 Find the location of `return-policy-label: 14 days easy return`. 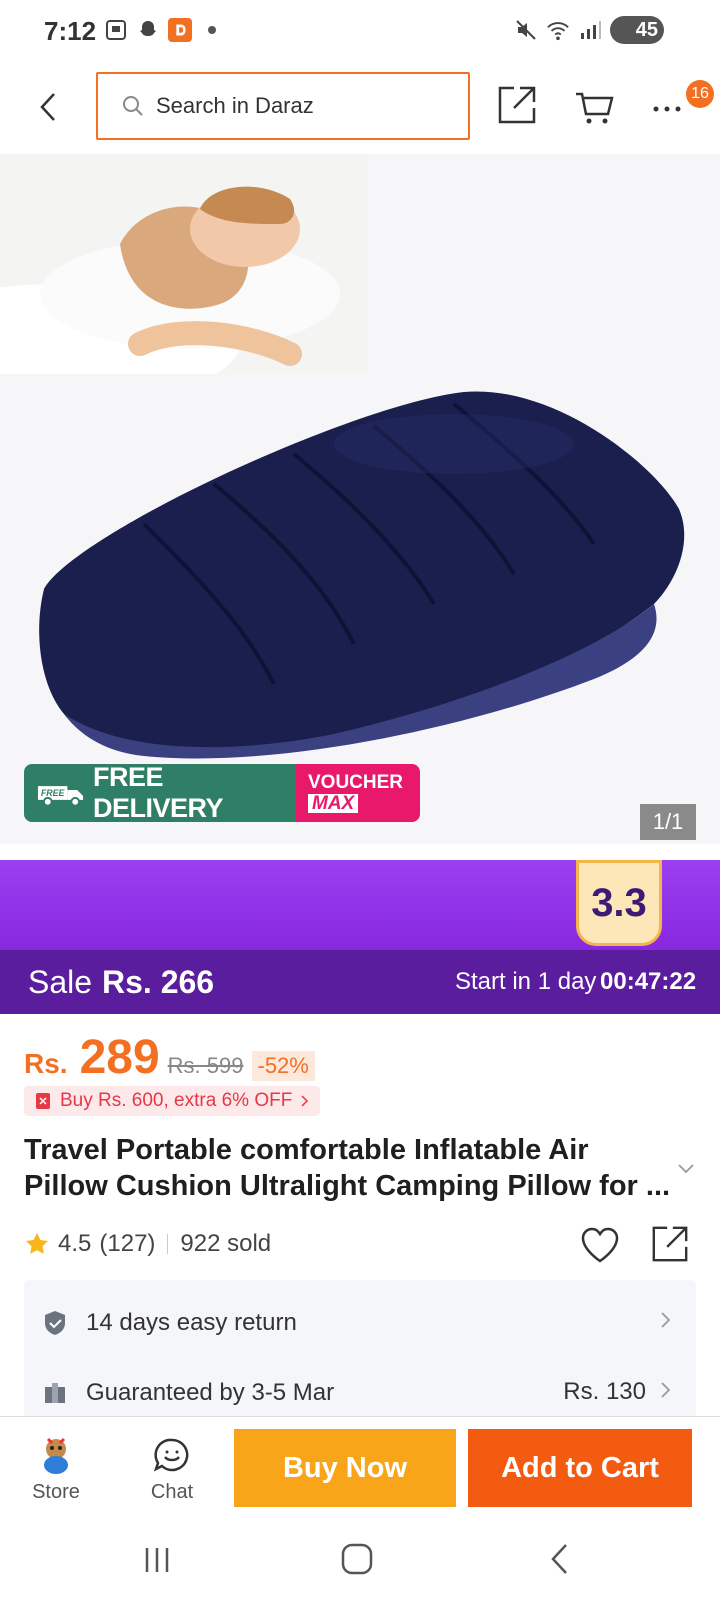

return-policy-label: 14 days easy return is located at coordinates (191, 1322).